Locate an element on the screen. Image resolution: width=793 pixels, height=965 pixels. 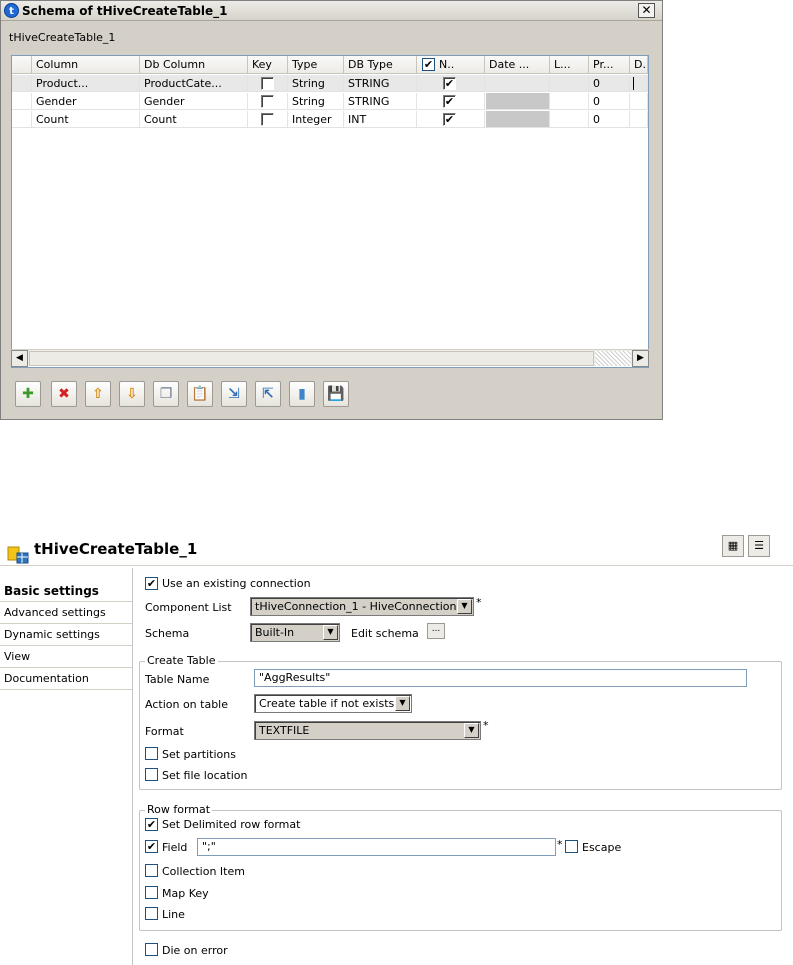
import-button: ⇲ is located at coordinates (234, 394).